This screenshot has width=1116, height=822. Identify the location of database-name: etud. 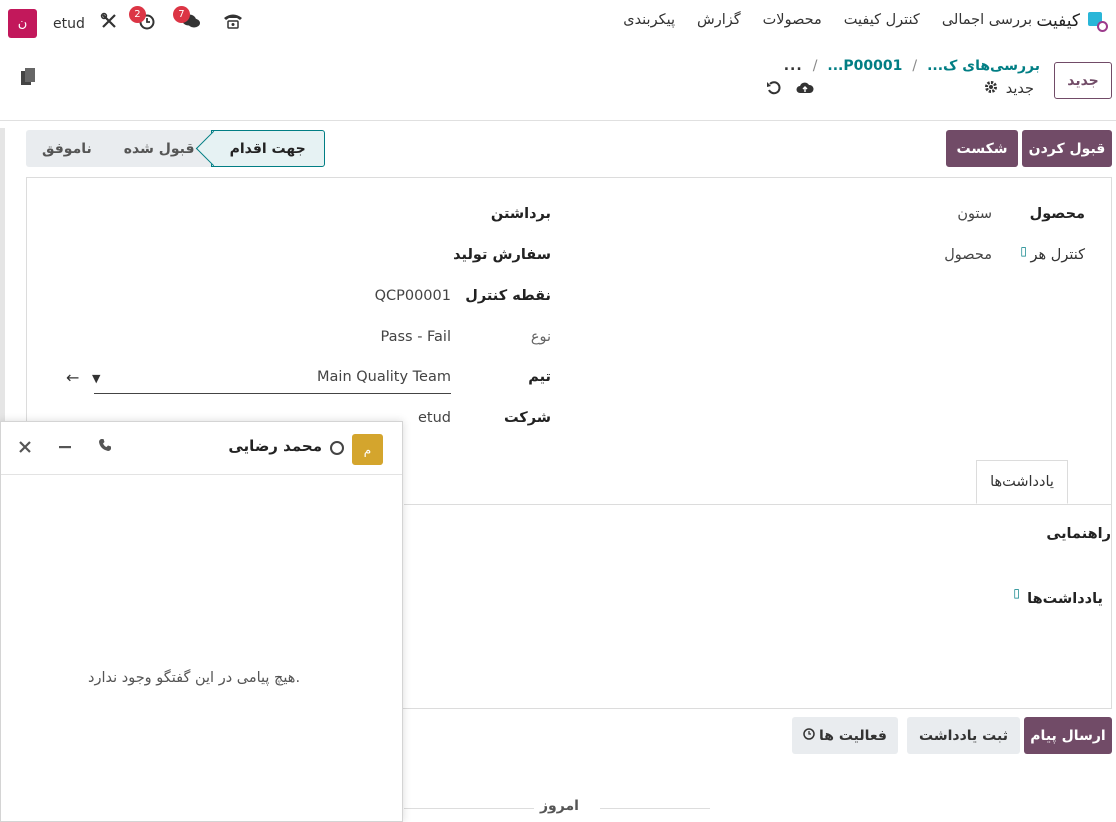
(69, 24).